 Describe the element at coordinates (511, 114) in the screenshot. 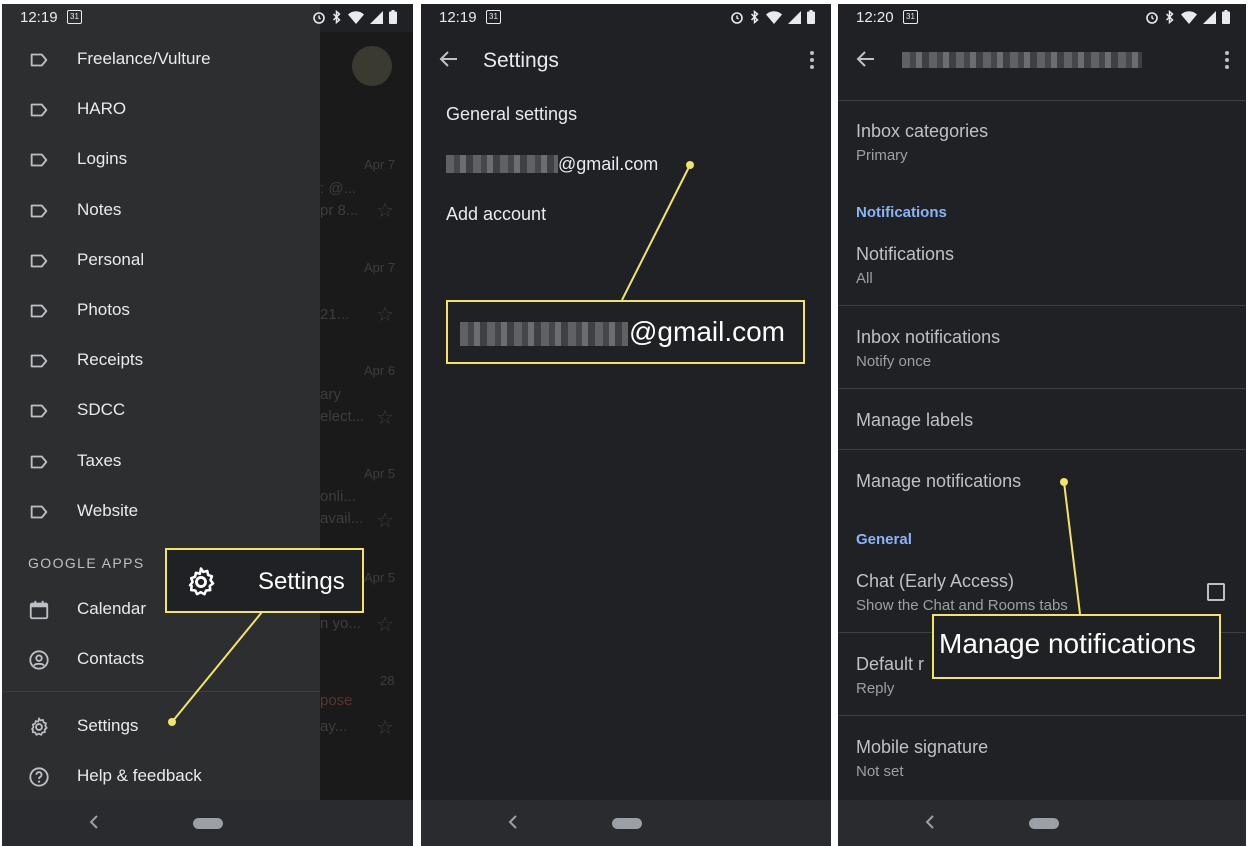

I see `general-settings-item: General settings` at that location.